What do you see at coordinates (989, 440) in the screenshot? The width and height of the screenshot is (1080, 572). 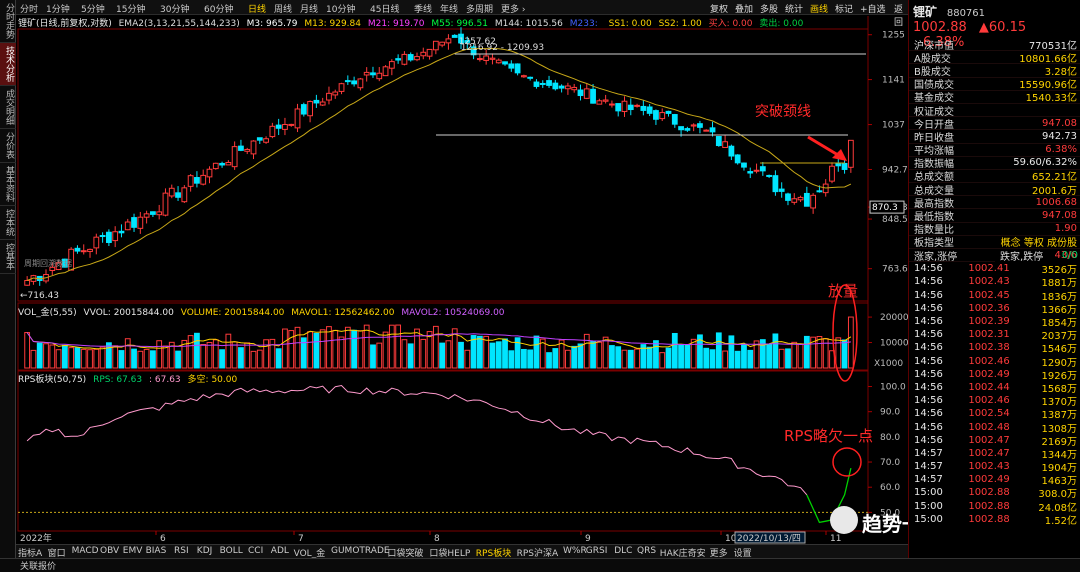 I see `tick-price: 1002.47` at bounding box center [989, 440].